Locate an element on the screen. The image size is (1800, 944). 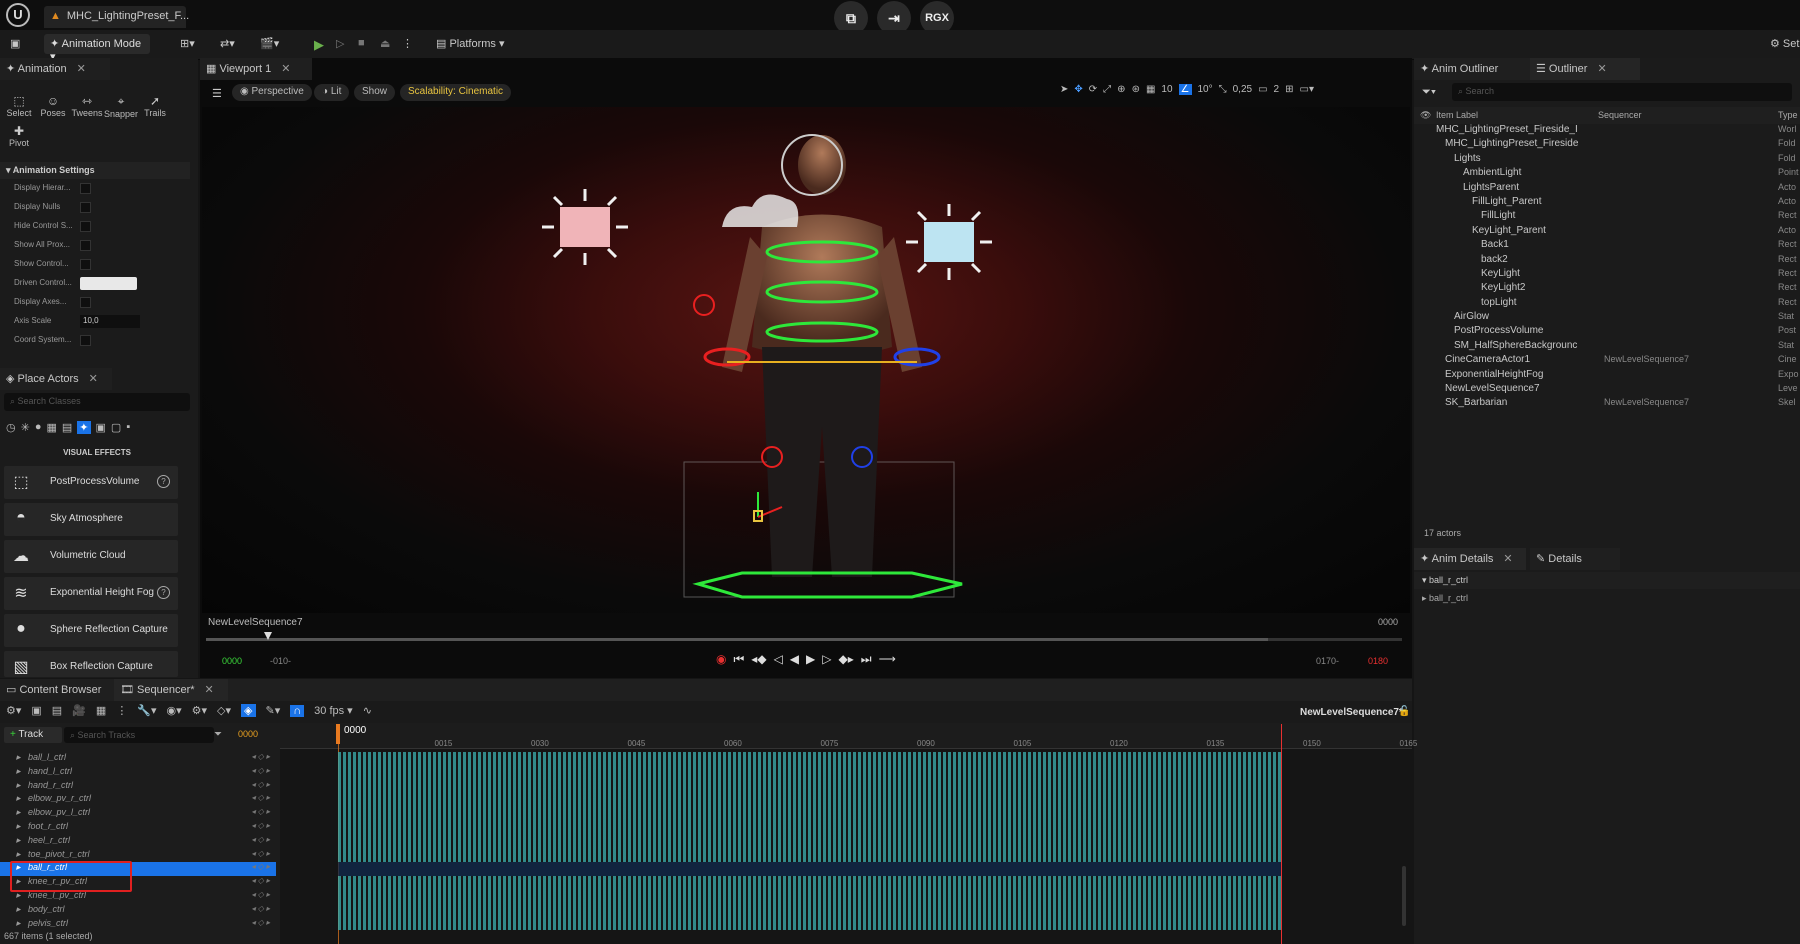
grid-value: 10 is located at coordinates (1166, 89).